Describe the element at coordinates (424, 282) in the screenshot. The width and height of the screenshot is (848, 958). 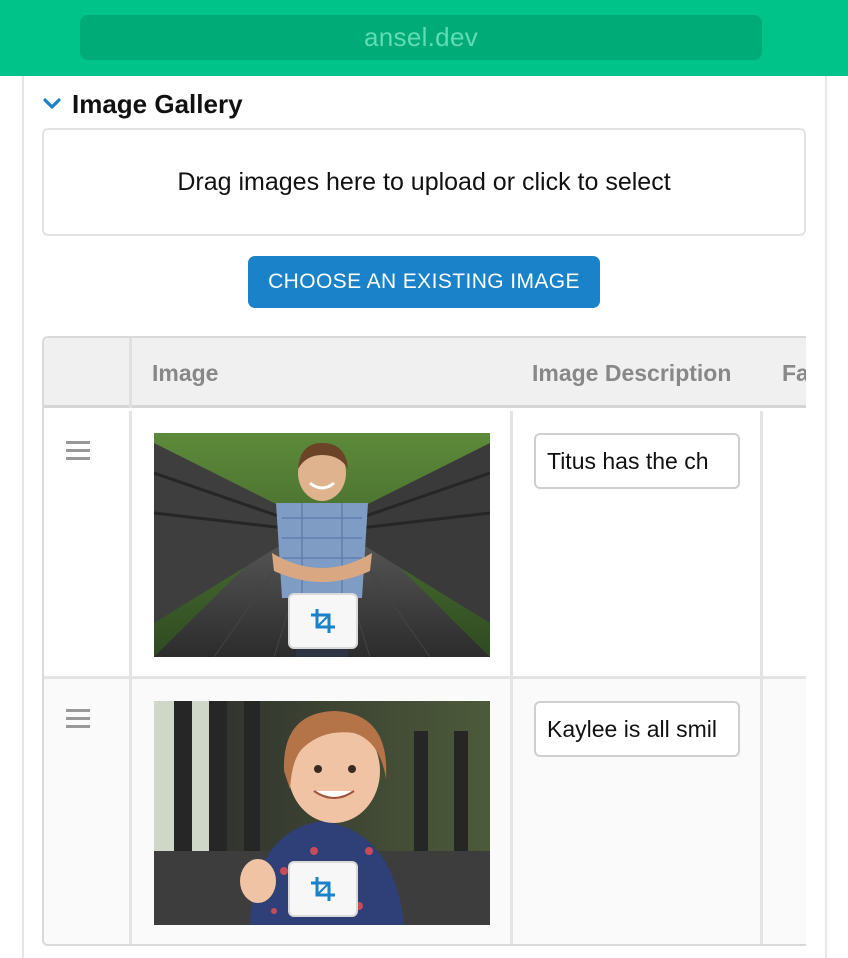
I see `choose-existing-image-button: CHOOSE AN EXISTING IMAGE` at that location.